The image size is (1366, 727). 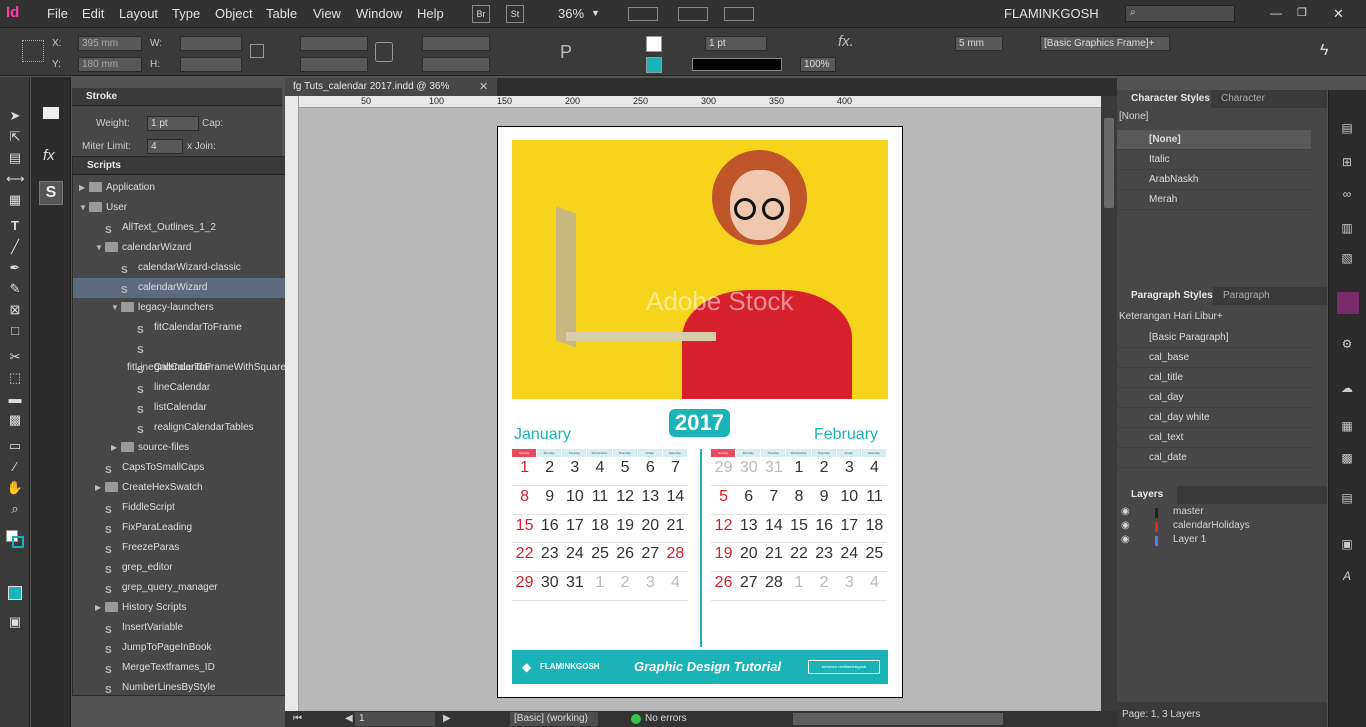 I want to click on view-options-icon, so click(x=643, y=14).